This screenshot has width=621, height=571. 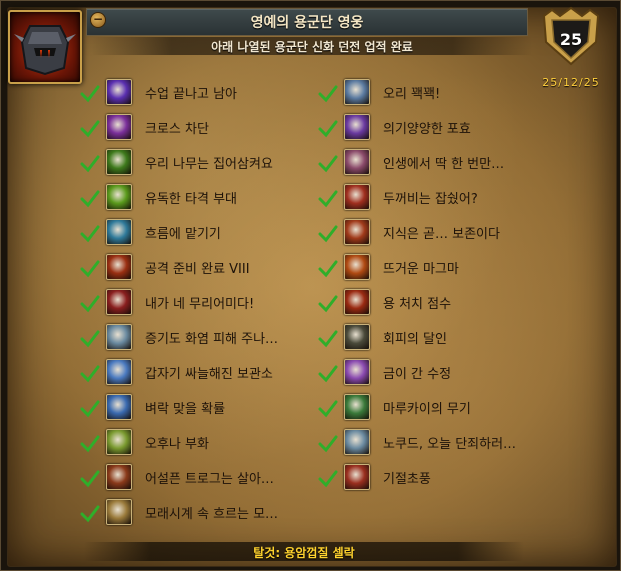 What do you see at coordinates (304, 551) in the screenshot?
I see `reward-bar: 탈것: 용암껍질 셀락` at bounding box center [304, 551].